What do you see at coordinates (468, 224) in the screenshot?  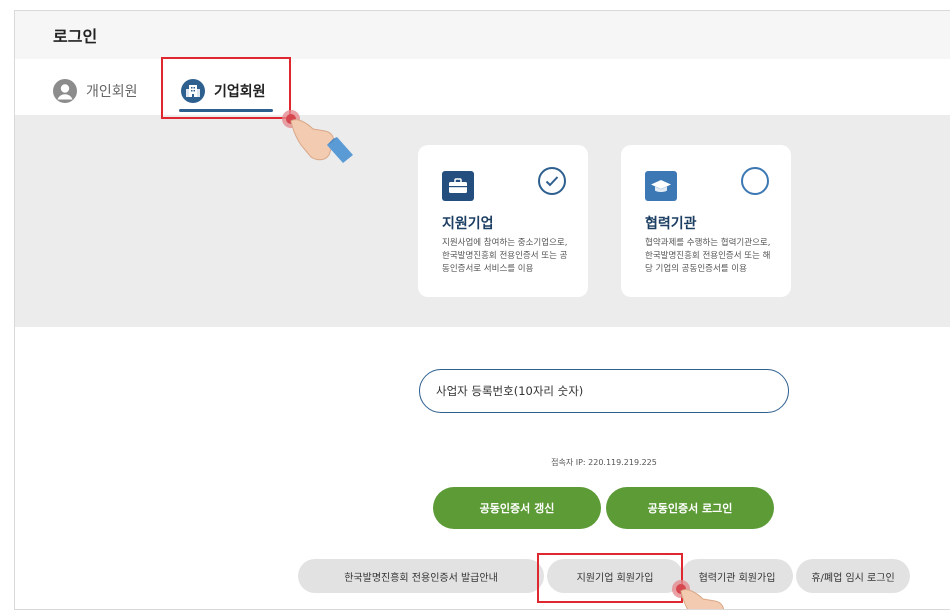 I see `card-title-support: 지원기업` at bounding box center [468, 224].